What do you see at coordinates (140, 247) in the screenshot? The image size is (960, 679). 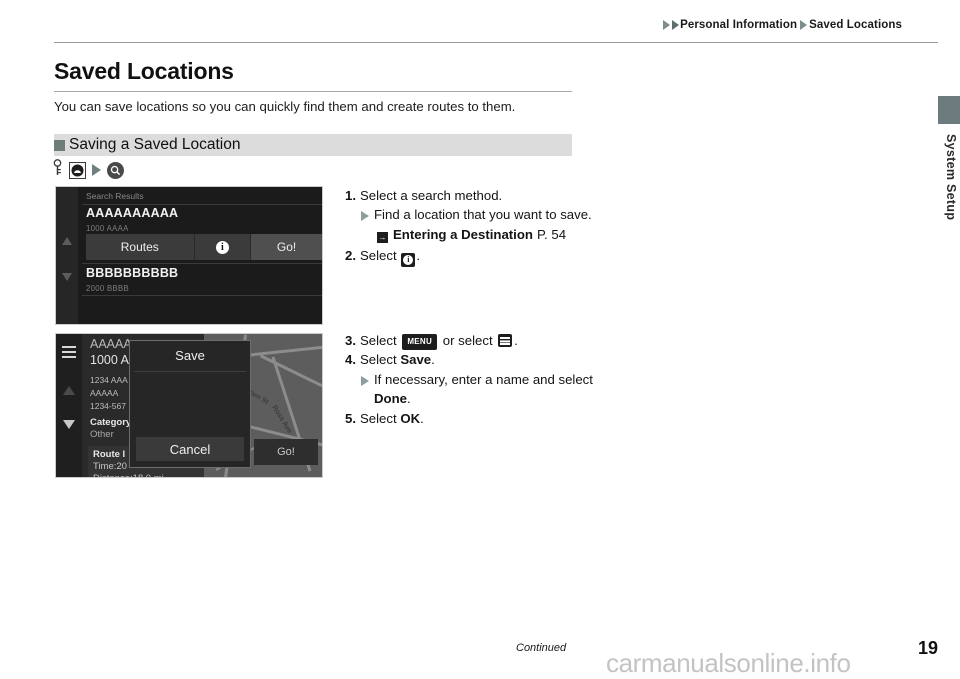 I see `routes-button: Routes` at bounding box center [140, 247].